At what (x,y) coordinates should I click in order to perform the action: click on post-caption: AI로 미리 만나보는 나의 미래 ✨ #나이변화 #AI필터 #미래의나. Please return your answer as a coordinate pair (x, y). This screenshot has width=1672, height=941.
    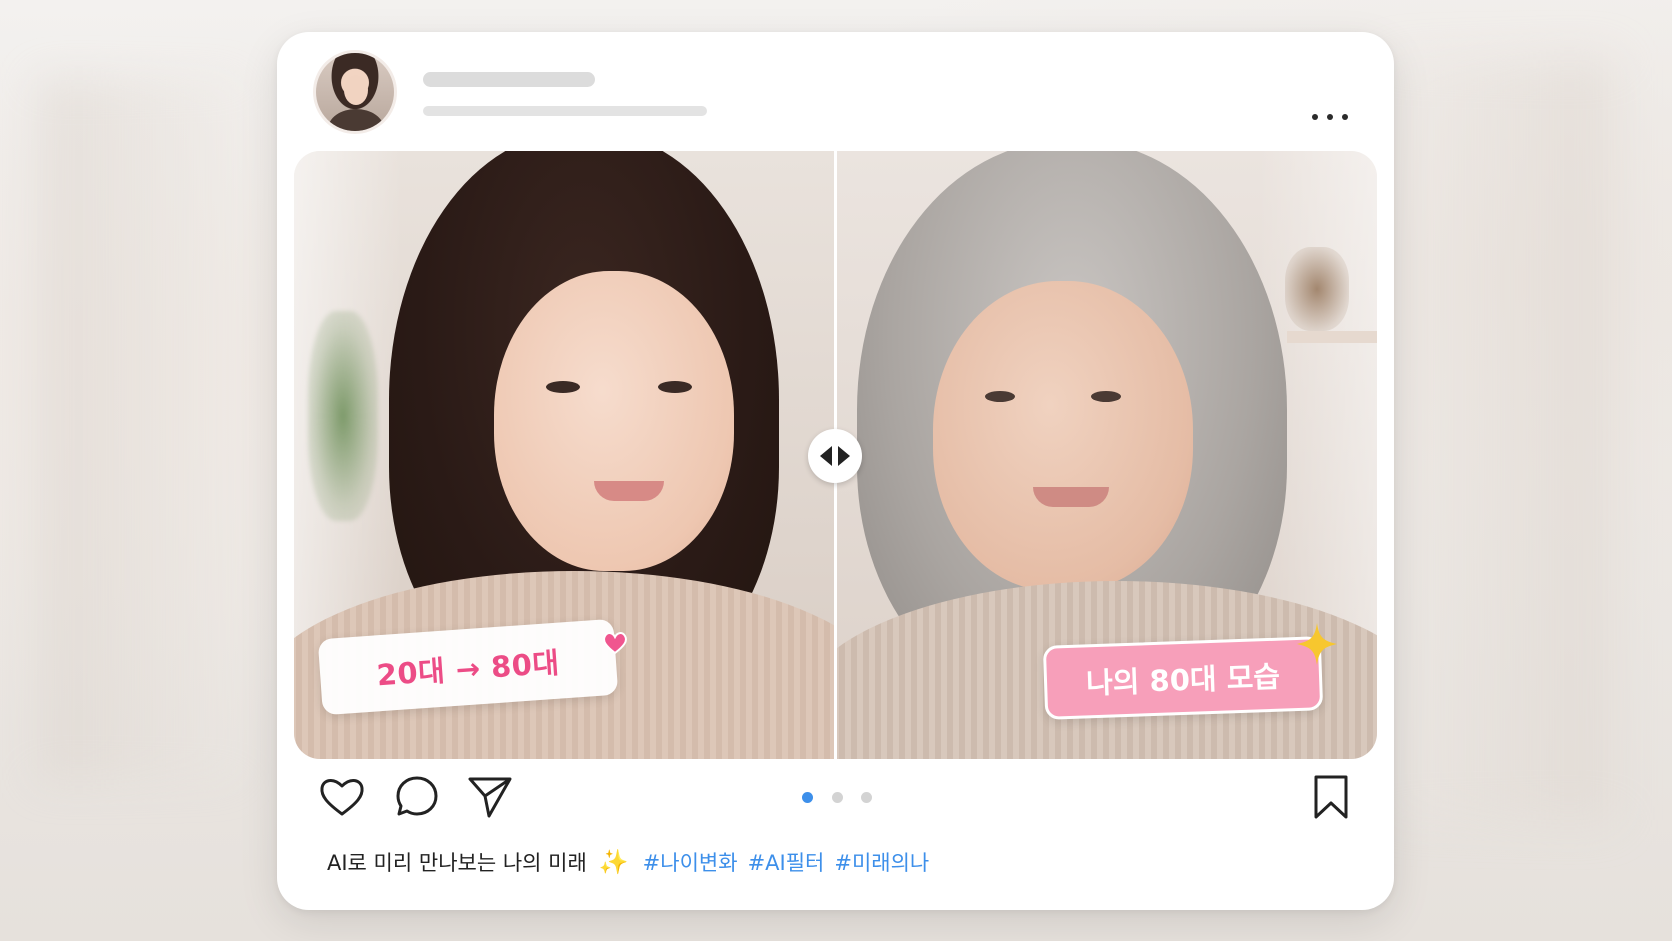
    Looking at the image, I should click on (840, 862).